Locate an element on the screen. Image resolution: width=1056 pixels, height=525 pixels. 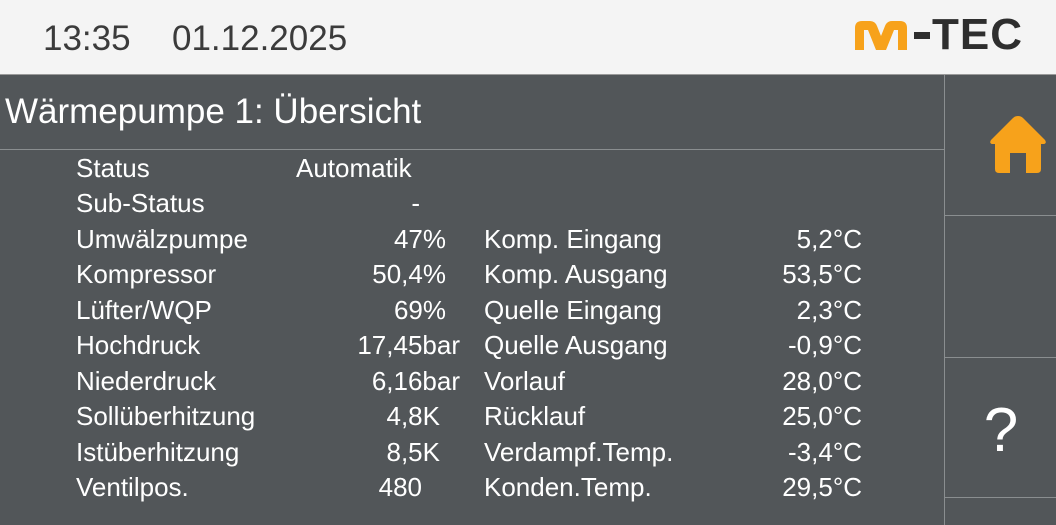
temp-value: 2,3°C is located at coordinates (829, 310).